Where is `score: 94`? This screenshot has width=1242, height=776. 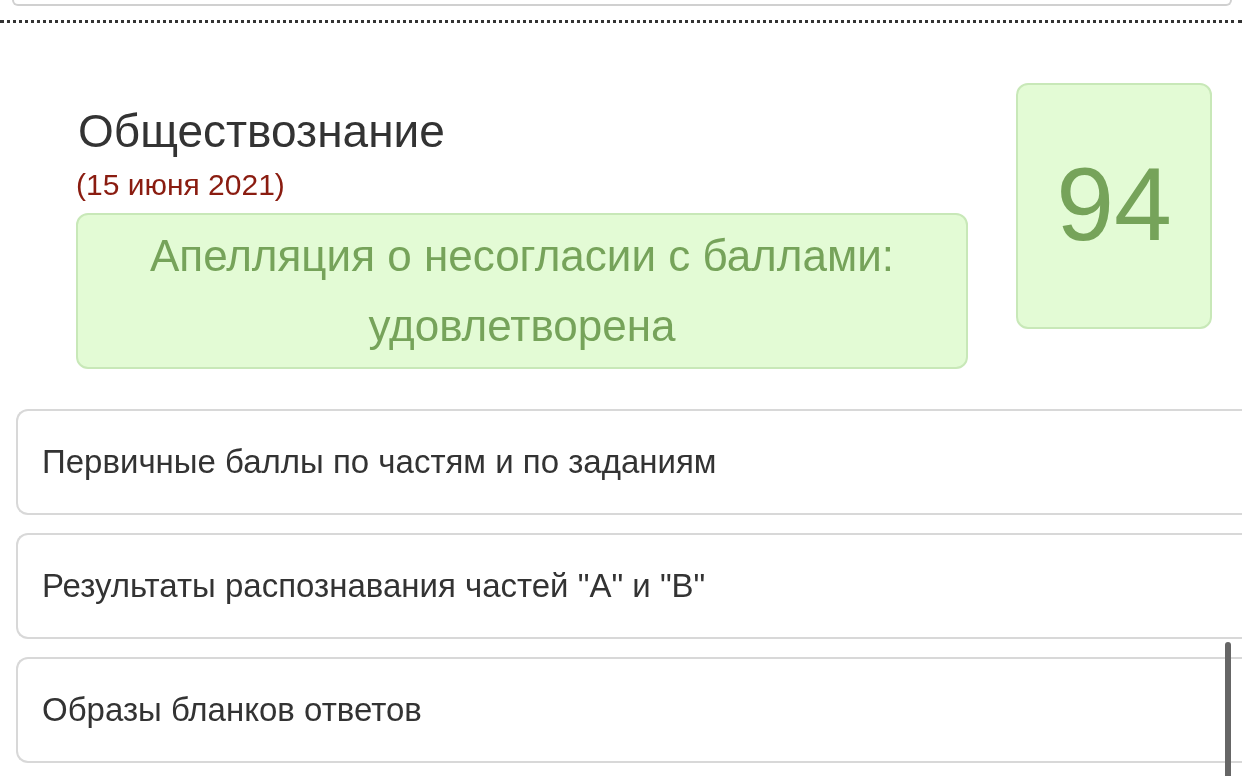
score: 94 is located at coordinates (1114, 206).